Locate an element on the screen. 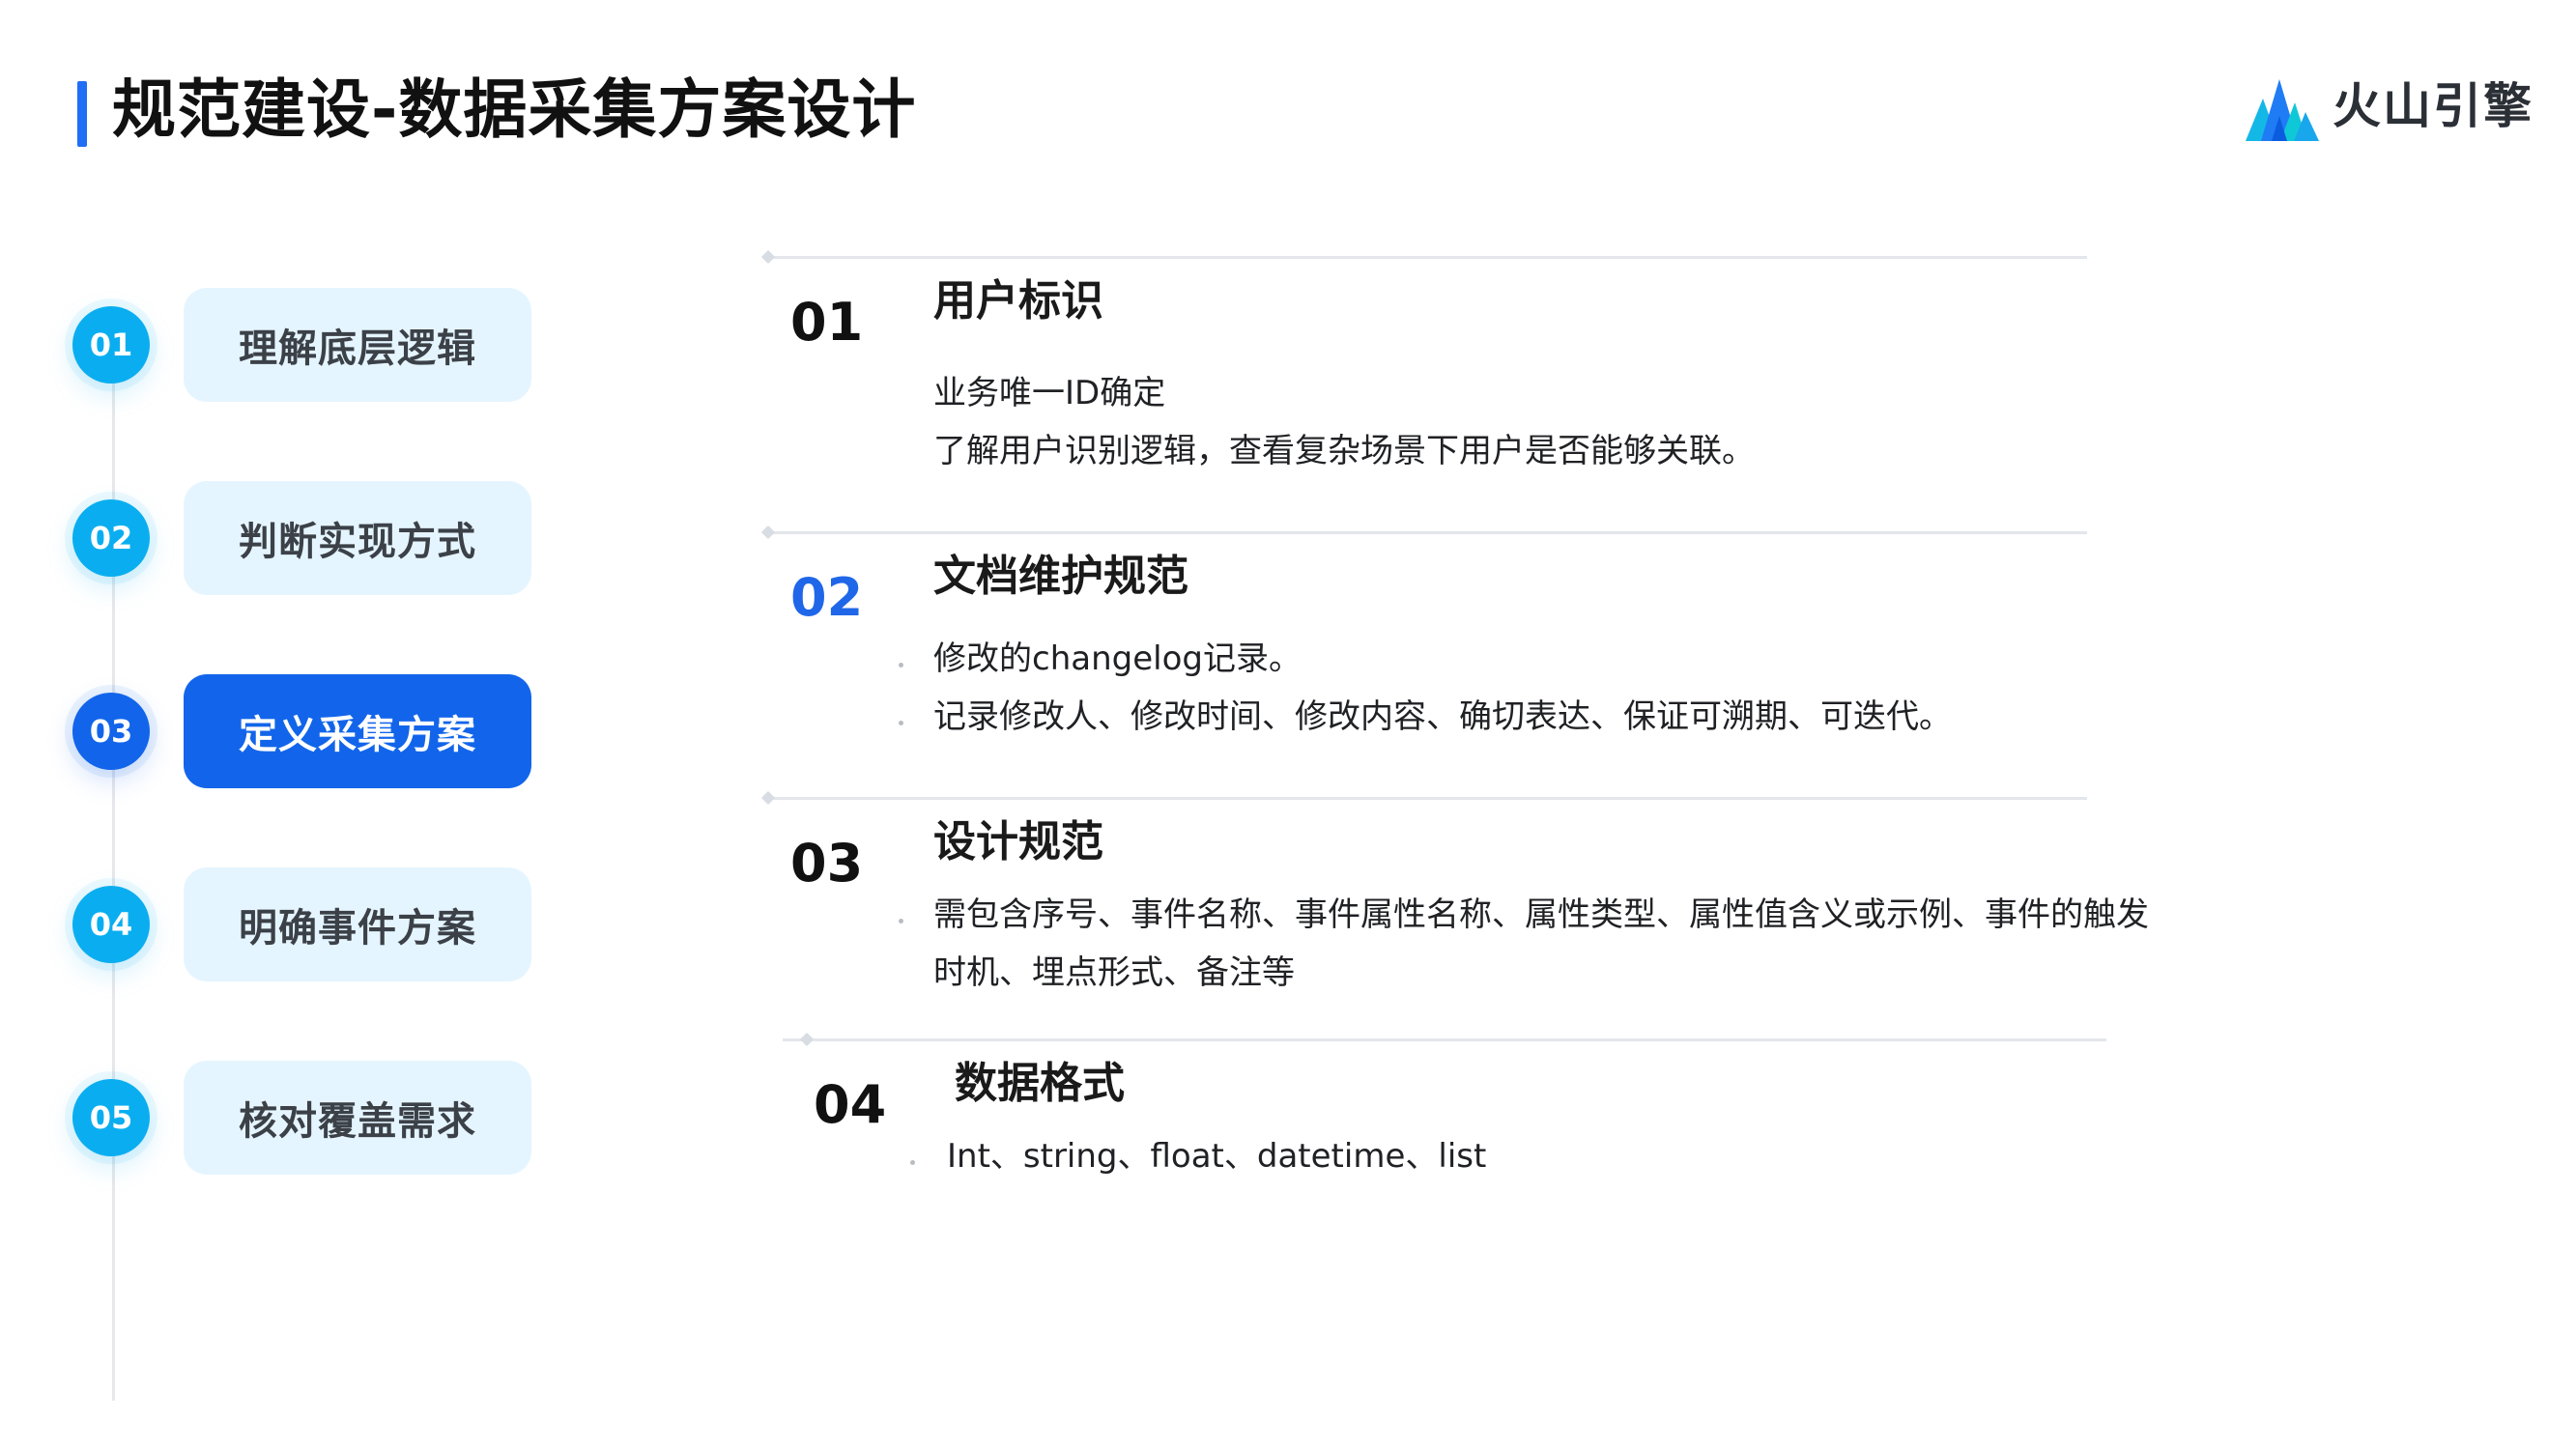  brand-name: 火山引擎 is located at coordinates (2433, 106).